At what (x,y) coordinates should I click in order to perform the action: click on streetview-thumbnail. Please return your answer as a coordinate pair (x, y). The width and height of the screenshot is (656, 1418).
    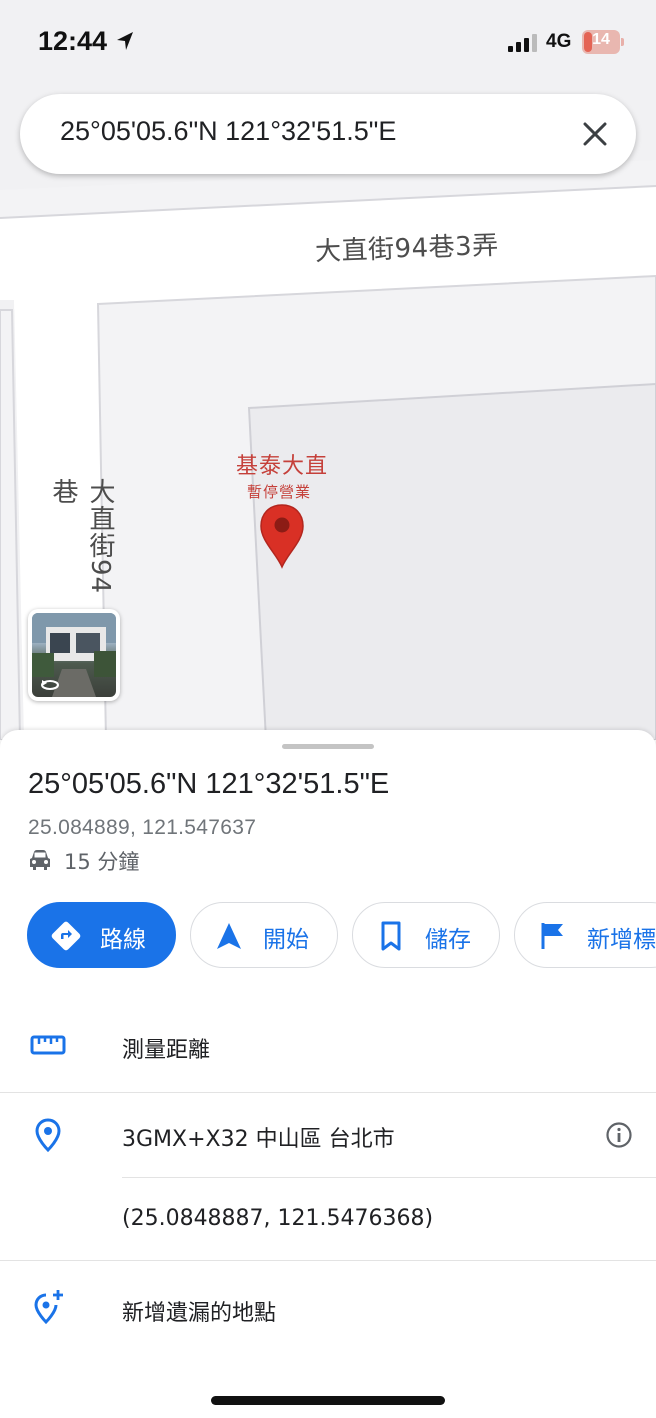
    Looking at the image, I should click on (74, 655).